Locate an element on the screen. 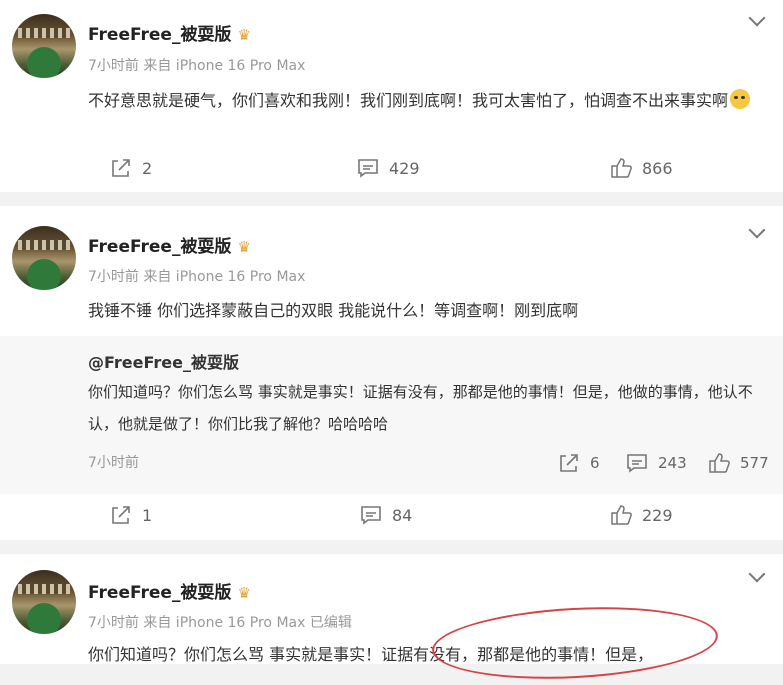 This screenshot has height=685, width=783. post-text-content: 不好意思就是硬气，你们喜欢和我刚！我们刚到底啊！我可太害怕了，怕调查不出来事实啊 is located at coordinates (408, 100).